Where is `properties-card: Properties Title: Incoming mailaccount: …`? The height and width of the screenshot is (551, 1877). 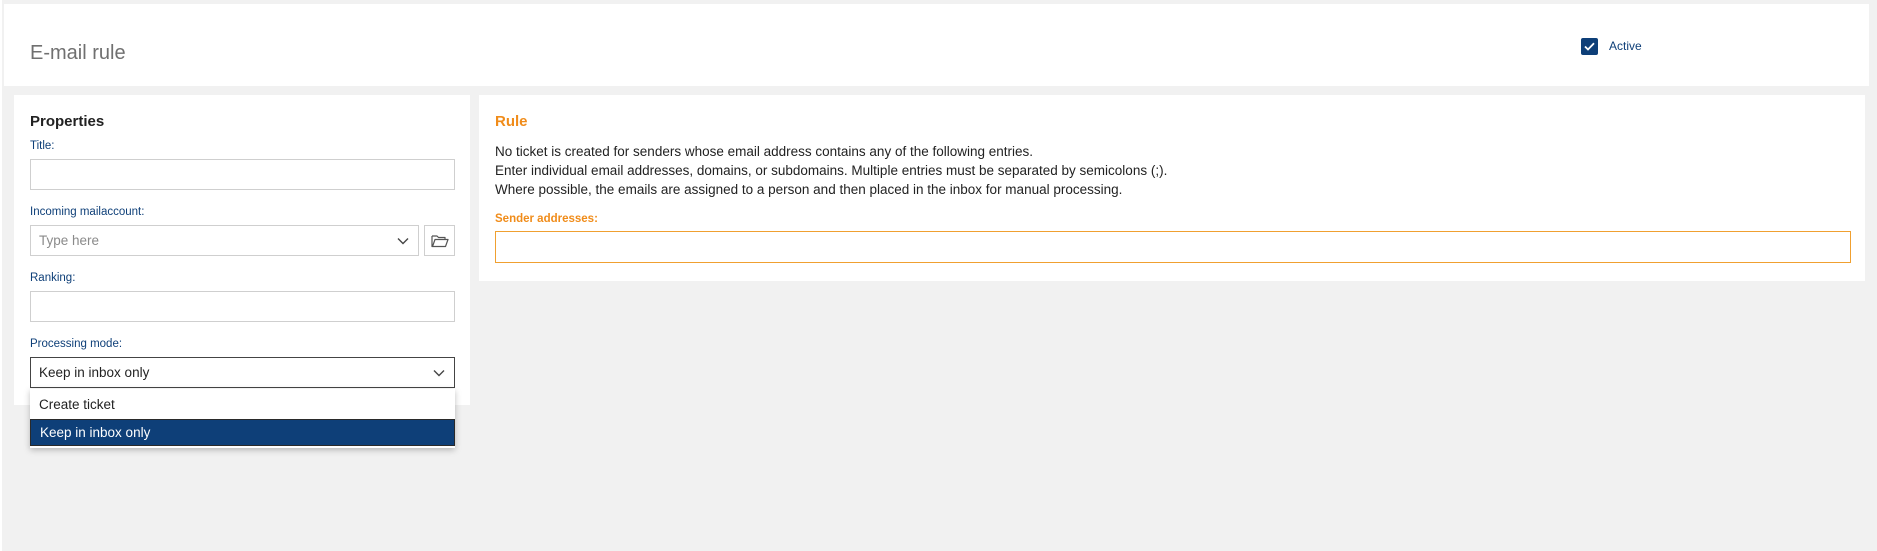
properties-card: Properties Title: Incoming mailaccount: … is located at coordinates (242, 250).